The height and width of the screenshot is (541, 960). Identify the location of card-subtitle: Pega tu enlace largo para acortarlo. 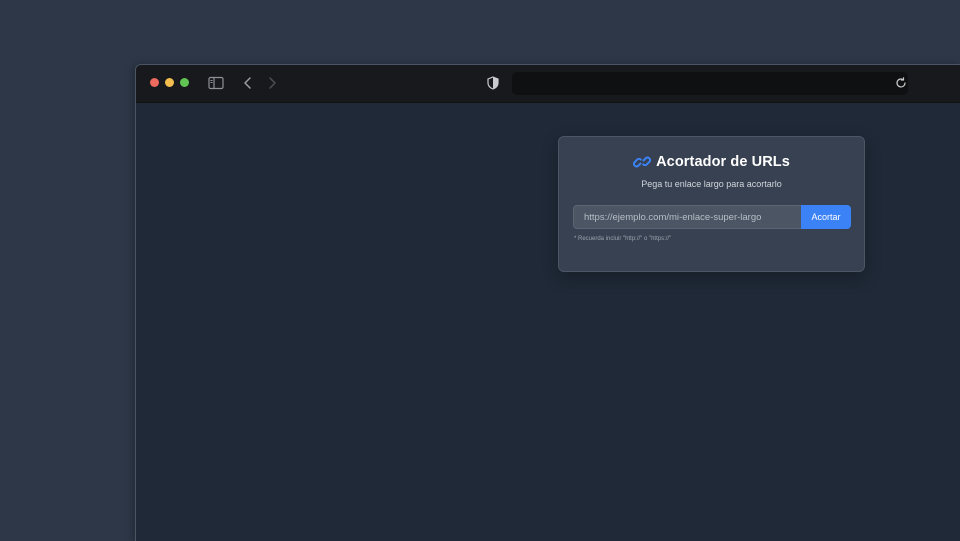
(711, 184).